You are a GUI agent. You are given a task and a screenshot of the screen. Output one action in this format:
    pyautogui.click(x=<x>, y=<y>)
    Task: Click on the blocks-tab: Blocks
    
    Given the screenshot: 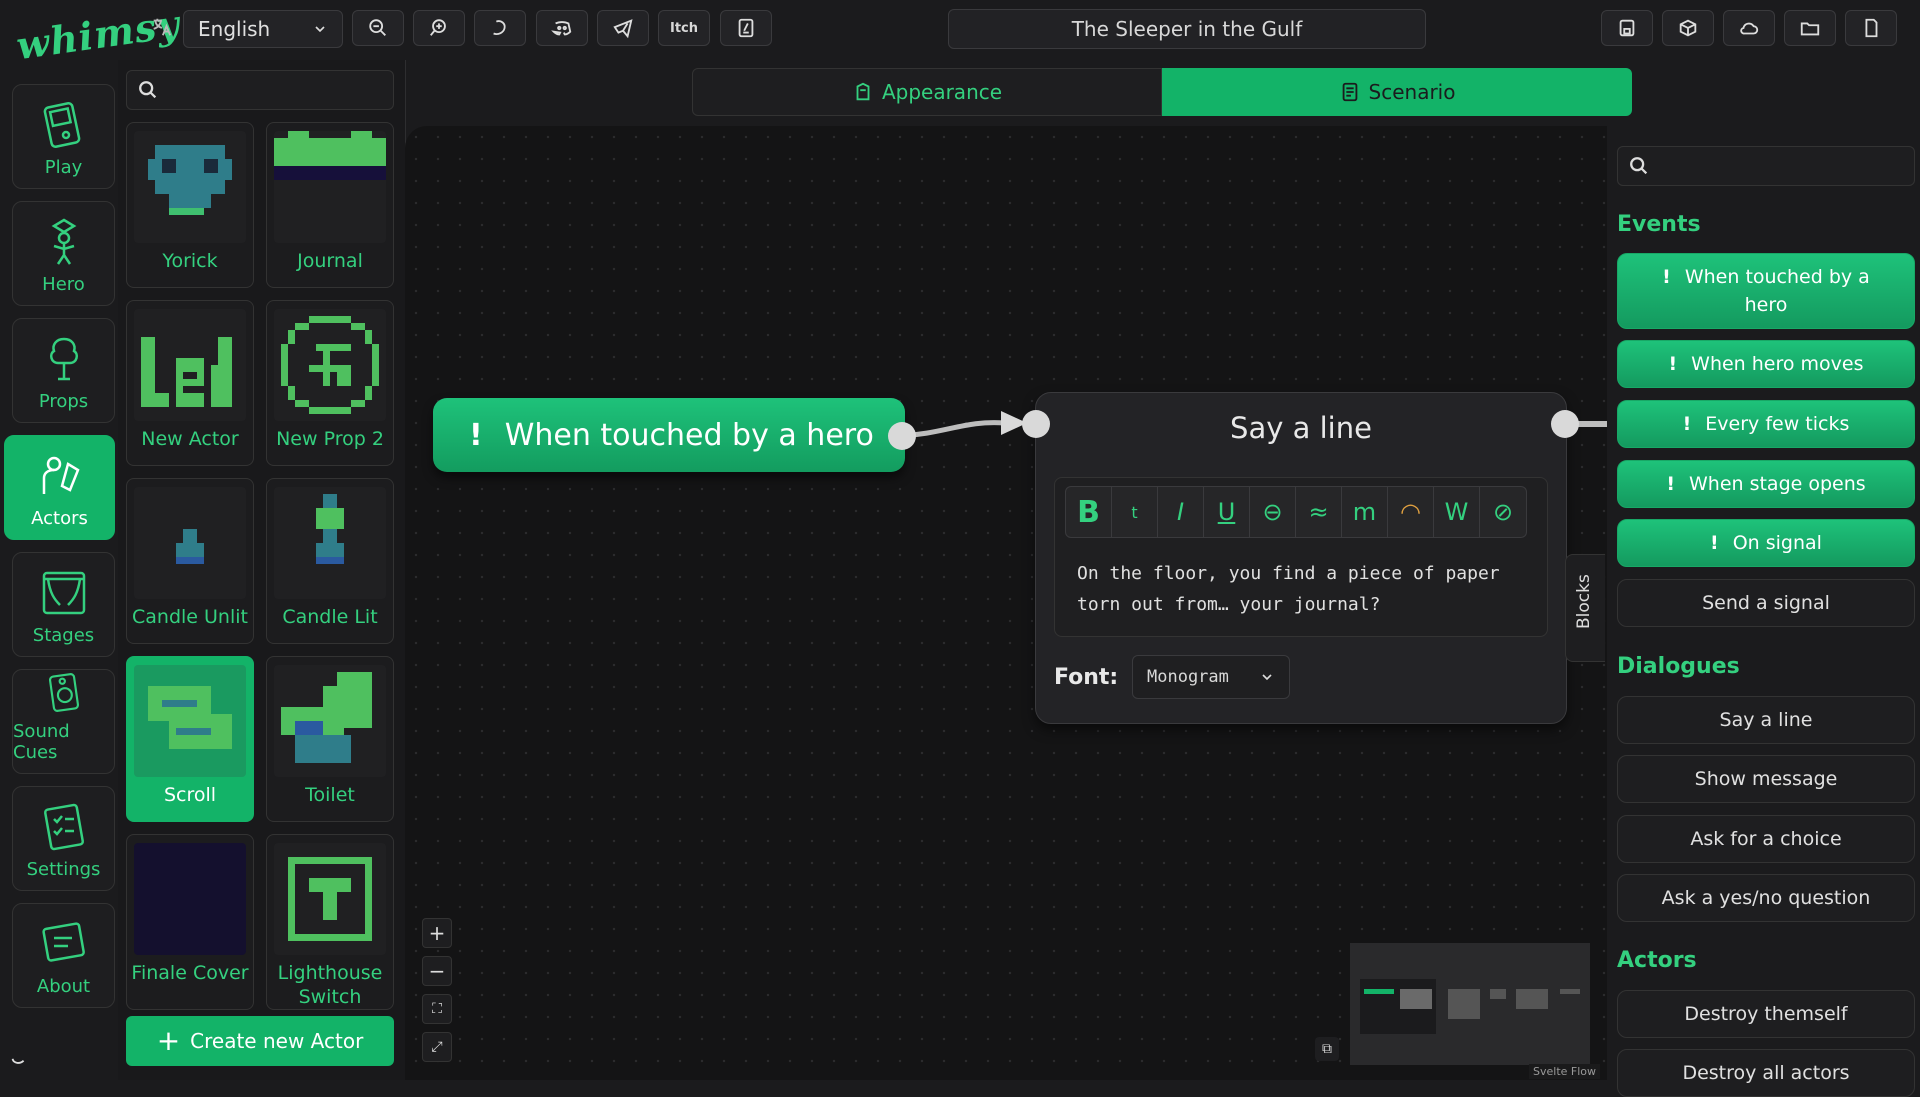 What is the action you would take?
    pyautogui.click(x=1585, y=608)
    